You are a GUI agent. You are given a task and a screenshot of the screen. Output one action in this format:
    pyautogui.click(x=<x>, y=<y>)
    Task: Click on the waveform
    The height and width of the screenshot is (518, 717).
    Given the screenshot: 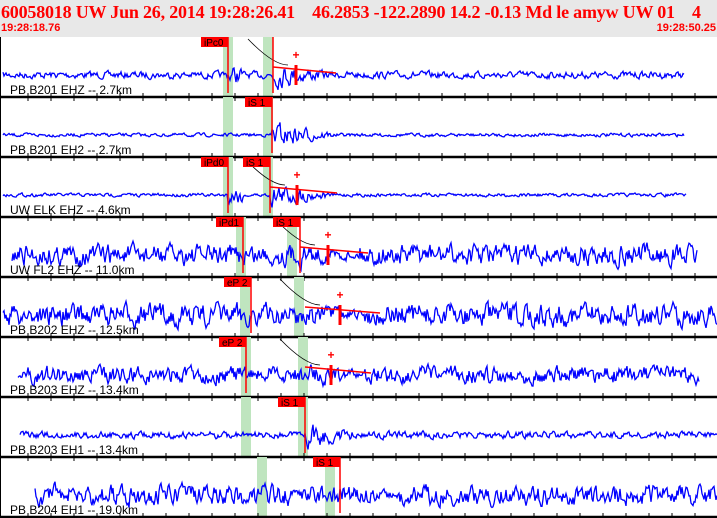 What is the action you would take?
    pyautogui.click(x=343, y=133)
    